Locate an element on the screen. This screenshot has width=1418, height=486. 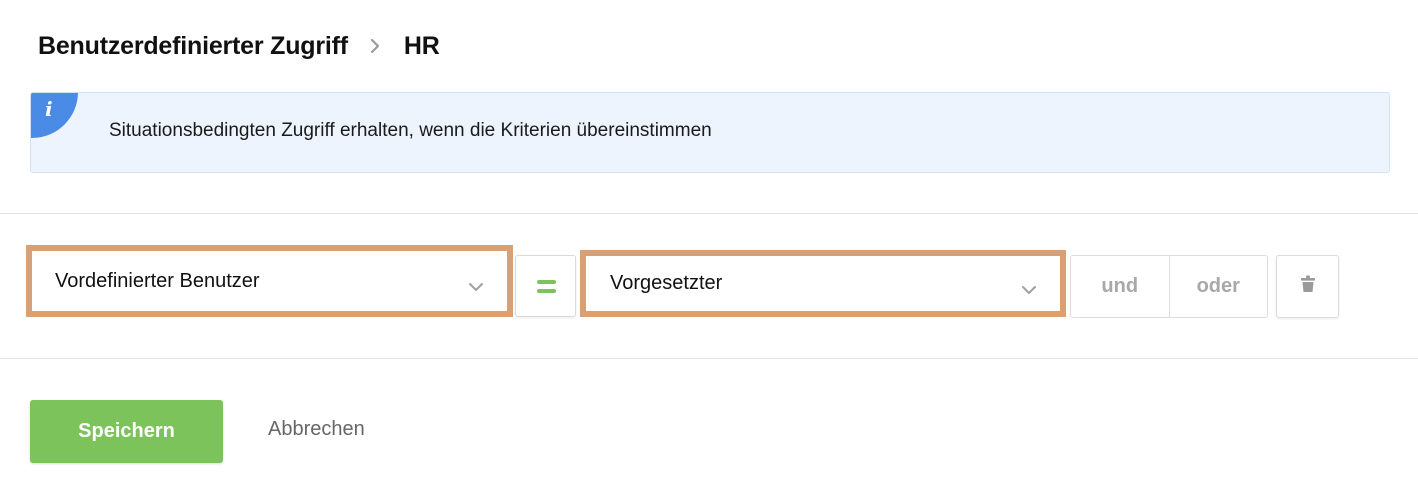
logic-toggle-group: und oder is located at coordinates (1169, 286).